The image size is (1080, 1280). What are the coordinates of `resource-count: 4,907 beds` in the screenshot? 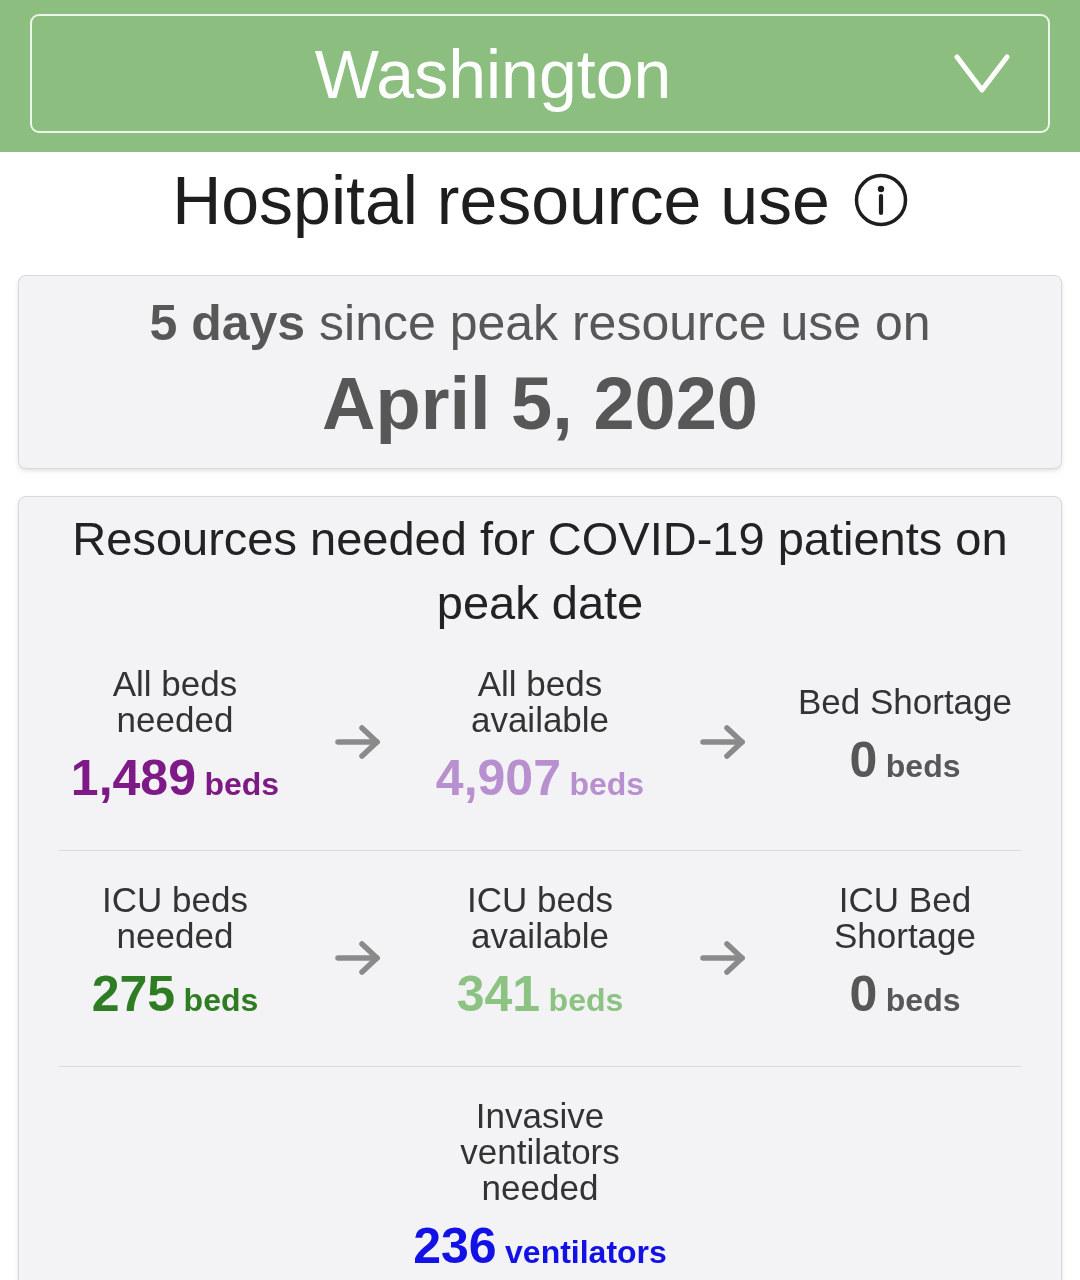 It's located at (540, 779).